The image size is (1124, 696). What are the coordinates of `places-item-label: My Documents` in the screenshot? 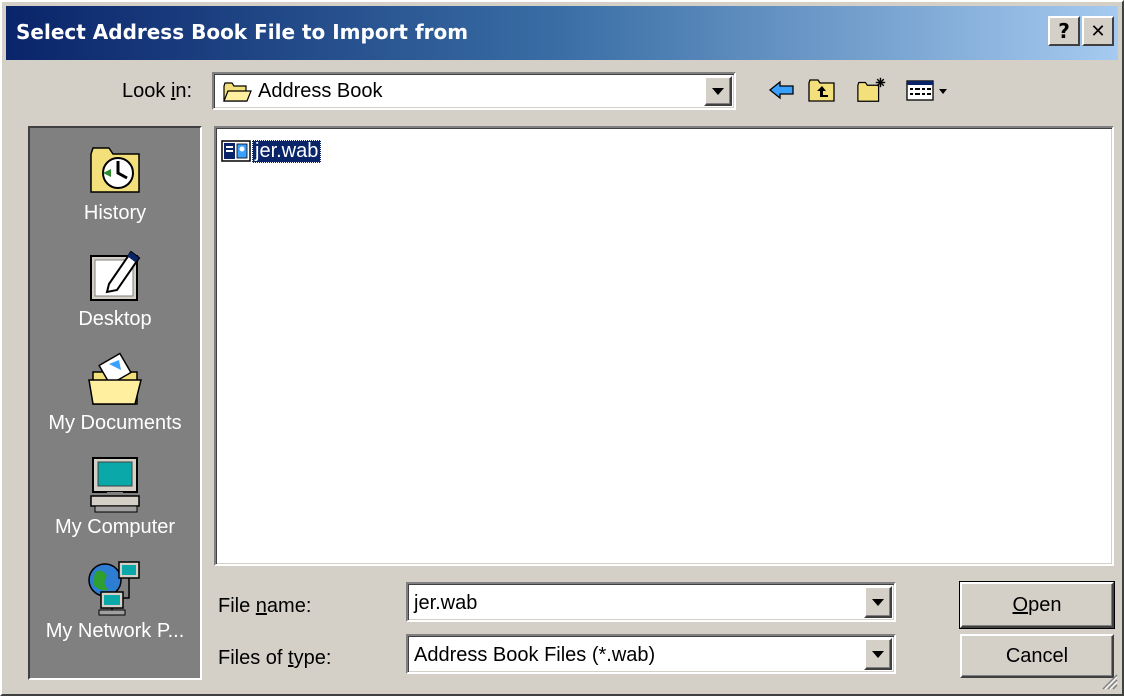 It's located at (115, 423).